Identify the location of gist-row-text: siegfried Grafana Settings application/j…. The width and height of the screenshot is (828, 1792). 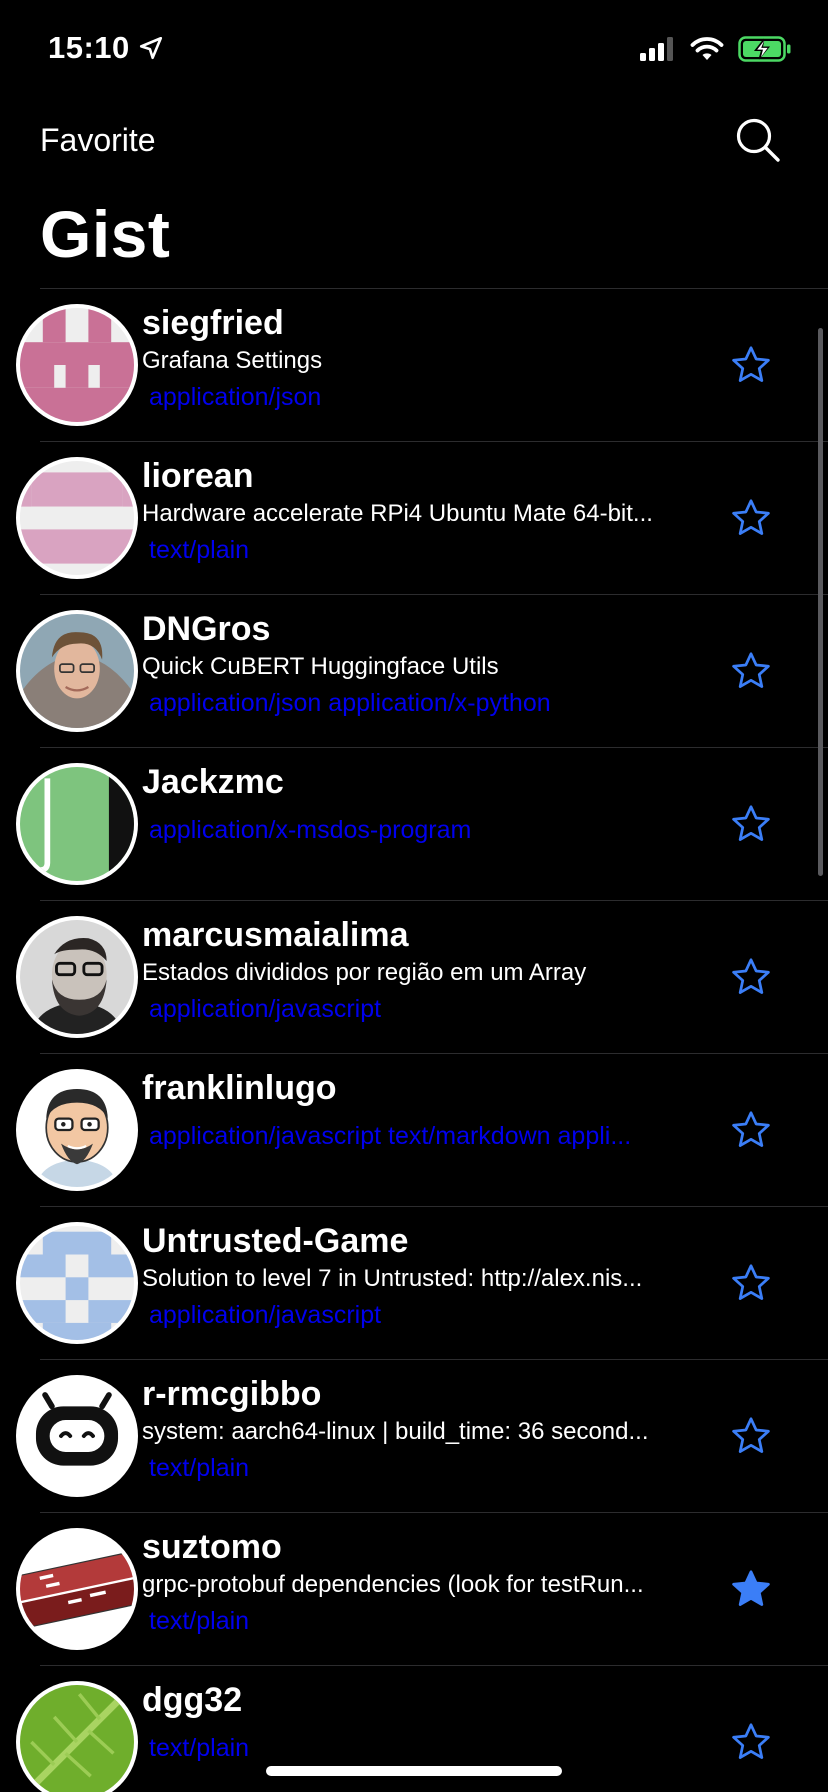
(417, 359).